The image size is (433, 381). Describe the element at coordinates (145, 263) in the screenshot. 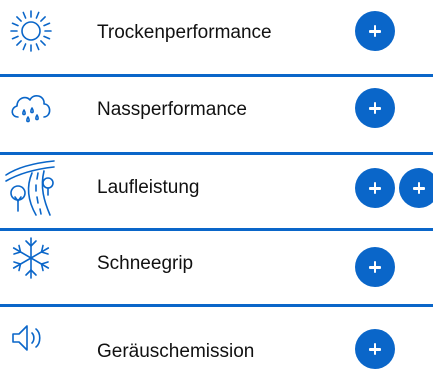

I see `list-item-label: Schneegrip` at that location.